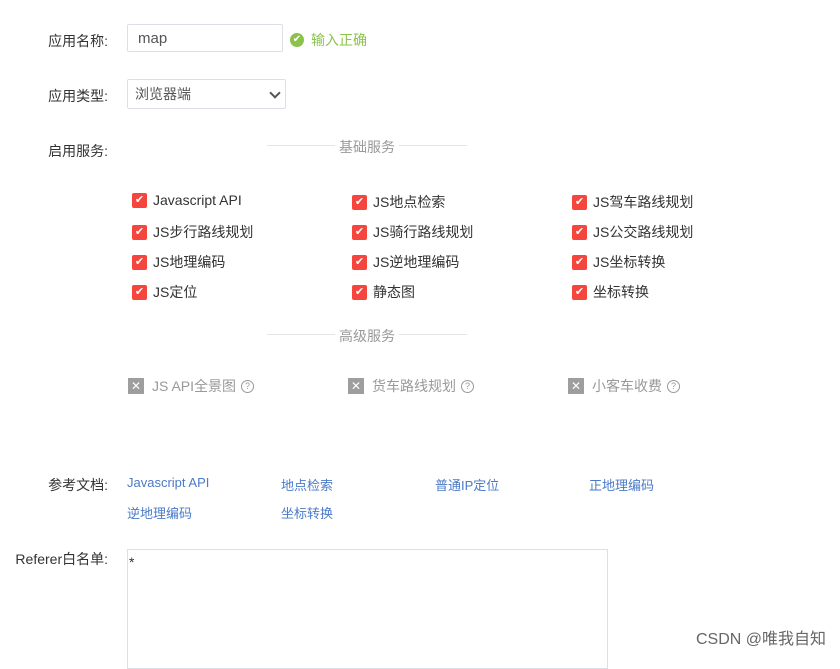 This screenshot has width=840, height=669. Describe the element at coordinates (275, 93) in the screenshot. I see `chevron-down-icon` at that location.